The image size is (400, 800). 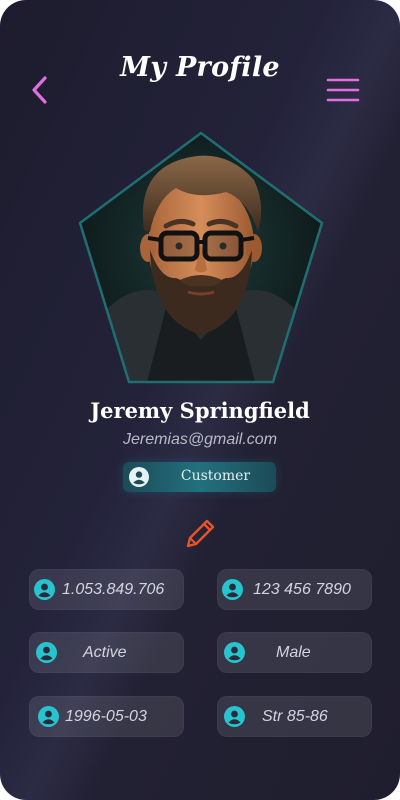 I want to click on detail-status-value: Active, so click(x=105, y=652).